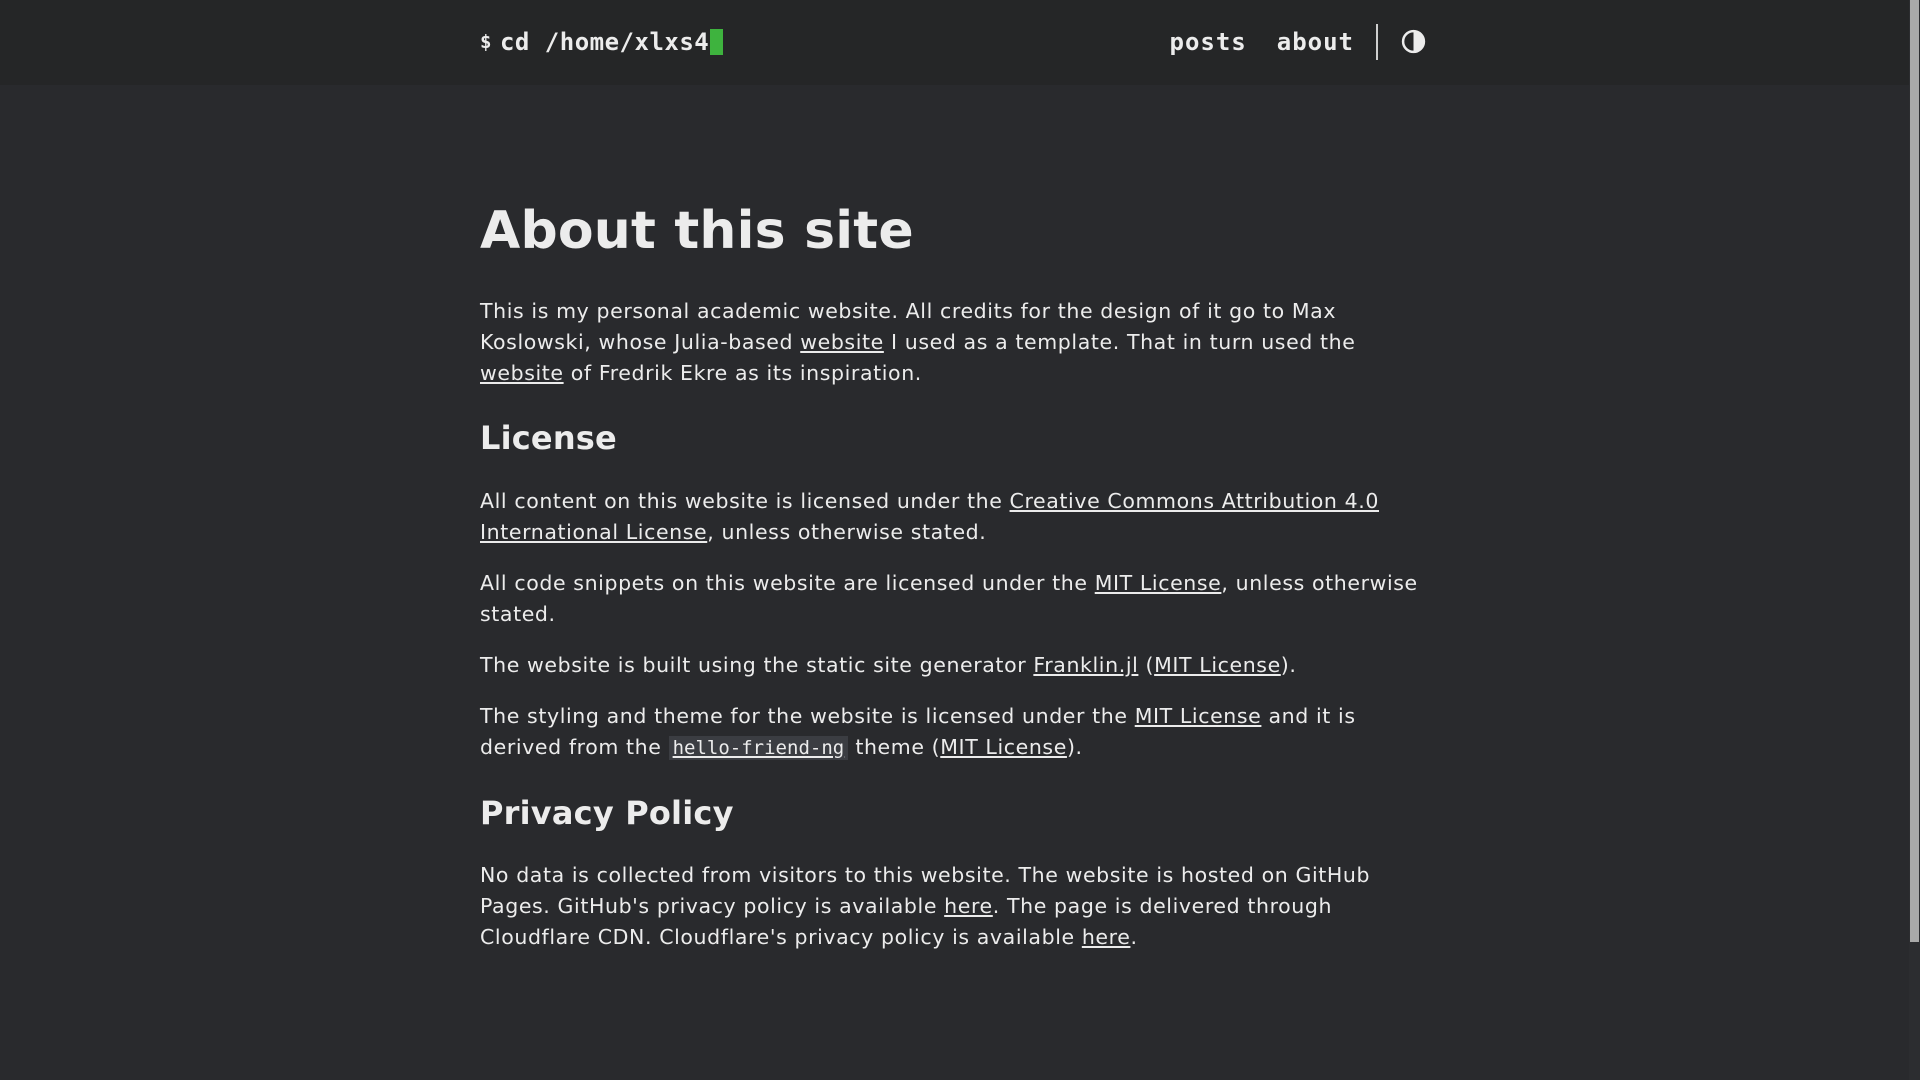 The width and height of the screenshot is (1920, 1080). What do you see at coordinates (842, 342) in the screenshot?
I see `max-koslowski-website-link: website` at bounding box center [842, 342].